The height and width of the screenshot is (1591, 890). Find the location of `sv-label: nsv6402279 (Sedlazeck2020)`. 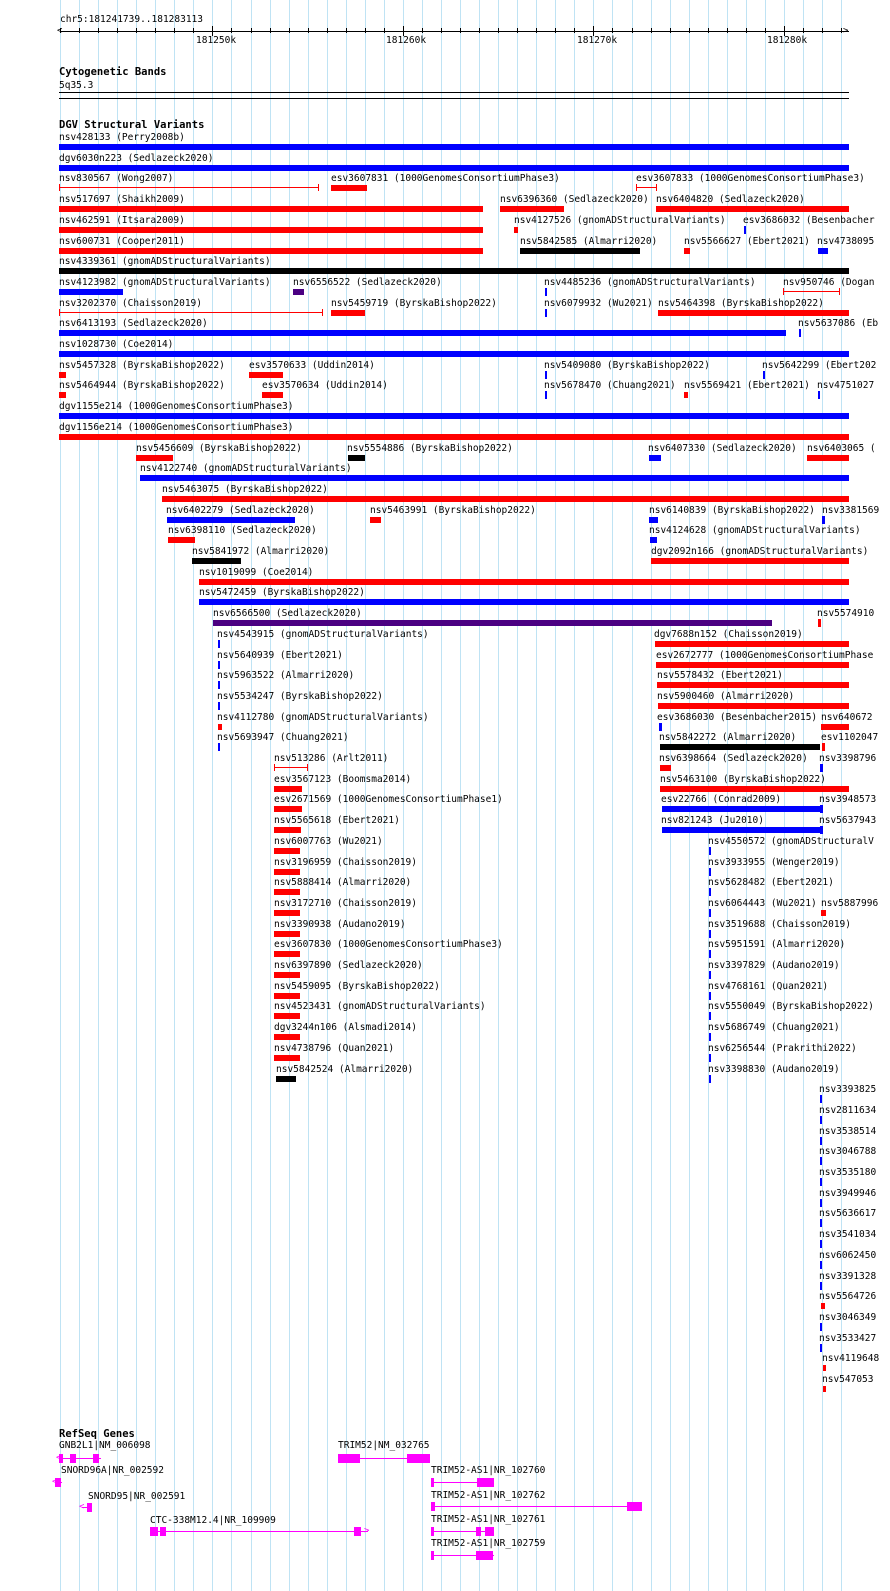

sv-label: nsv6402279 (Sedlazeck2020) is located at coordinates (240, 510).